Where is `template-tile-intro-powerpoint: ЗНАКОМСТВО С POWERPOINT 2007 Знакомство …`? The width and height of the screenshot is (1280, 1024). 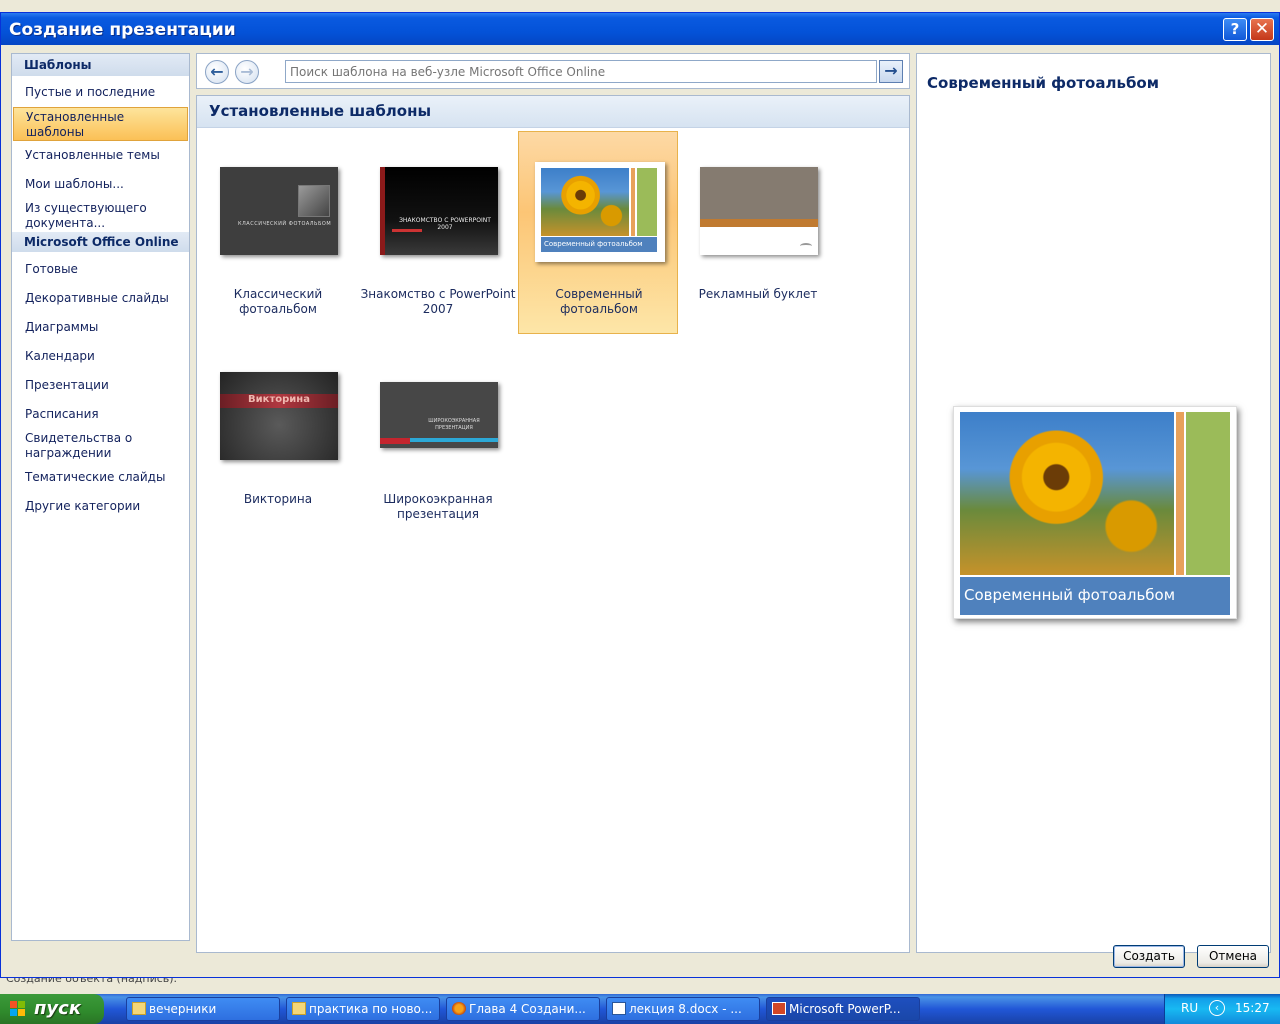
template-tile-intro-powerpoint: ЗНАКОМСТВО С POWERPOINT 2007 Знакомство … is located at coordinates (438, 232).